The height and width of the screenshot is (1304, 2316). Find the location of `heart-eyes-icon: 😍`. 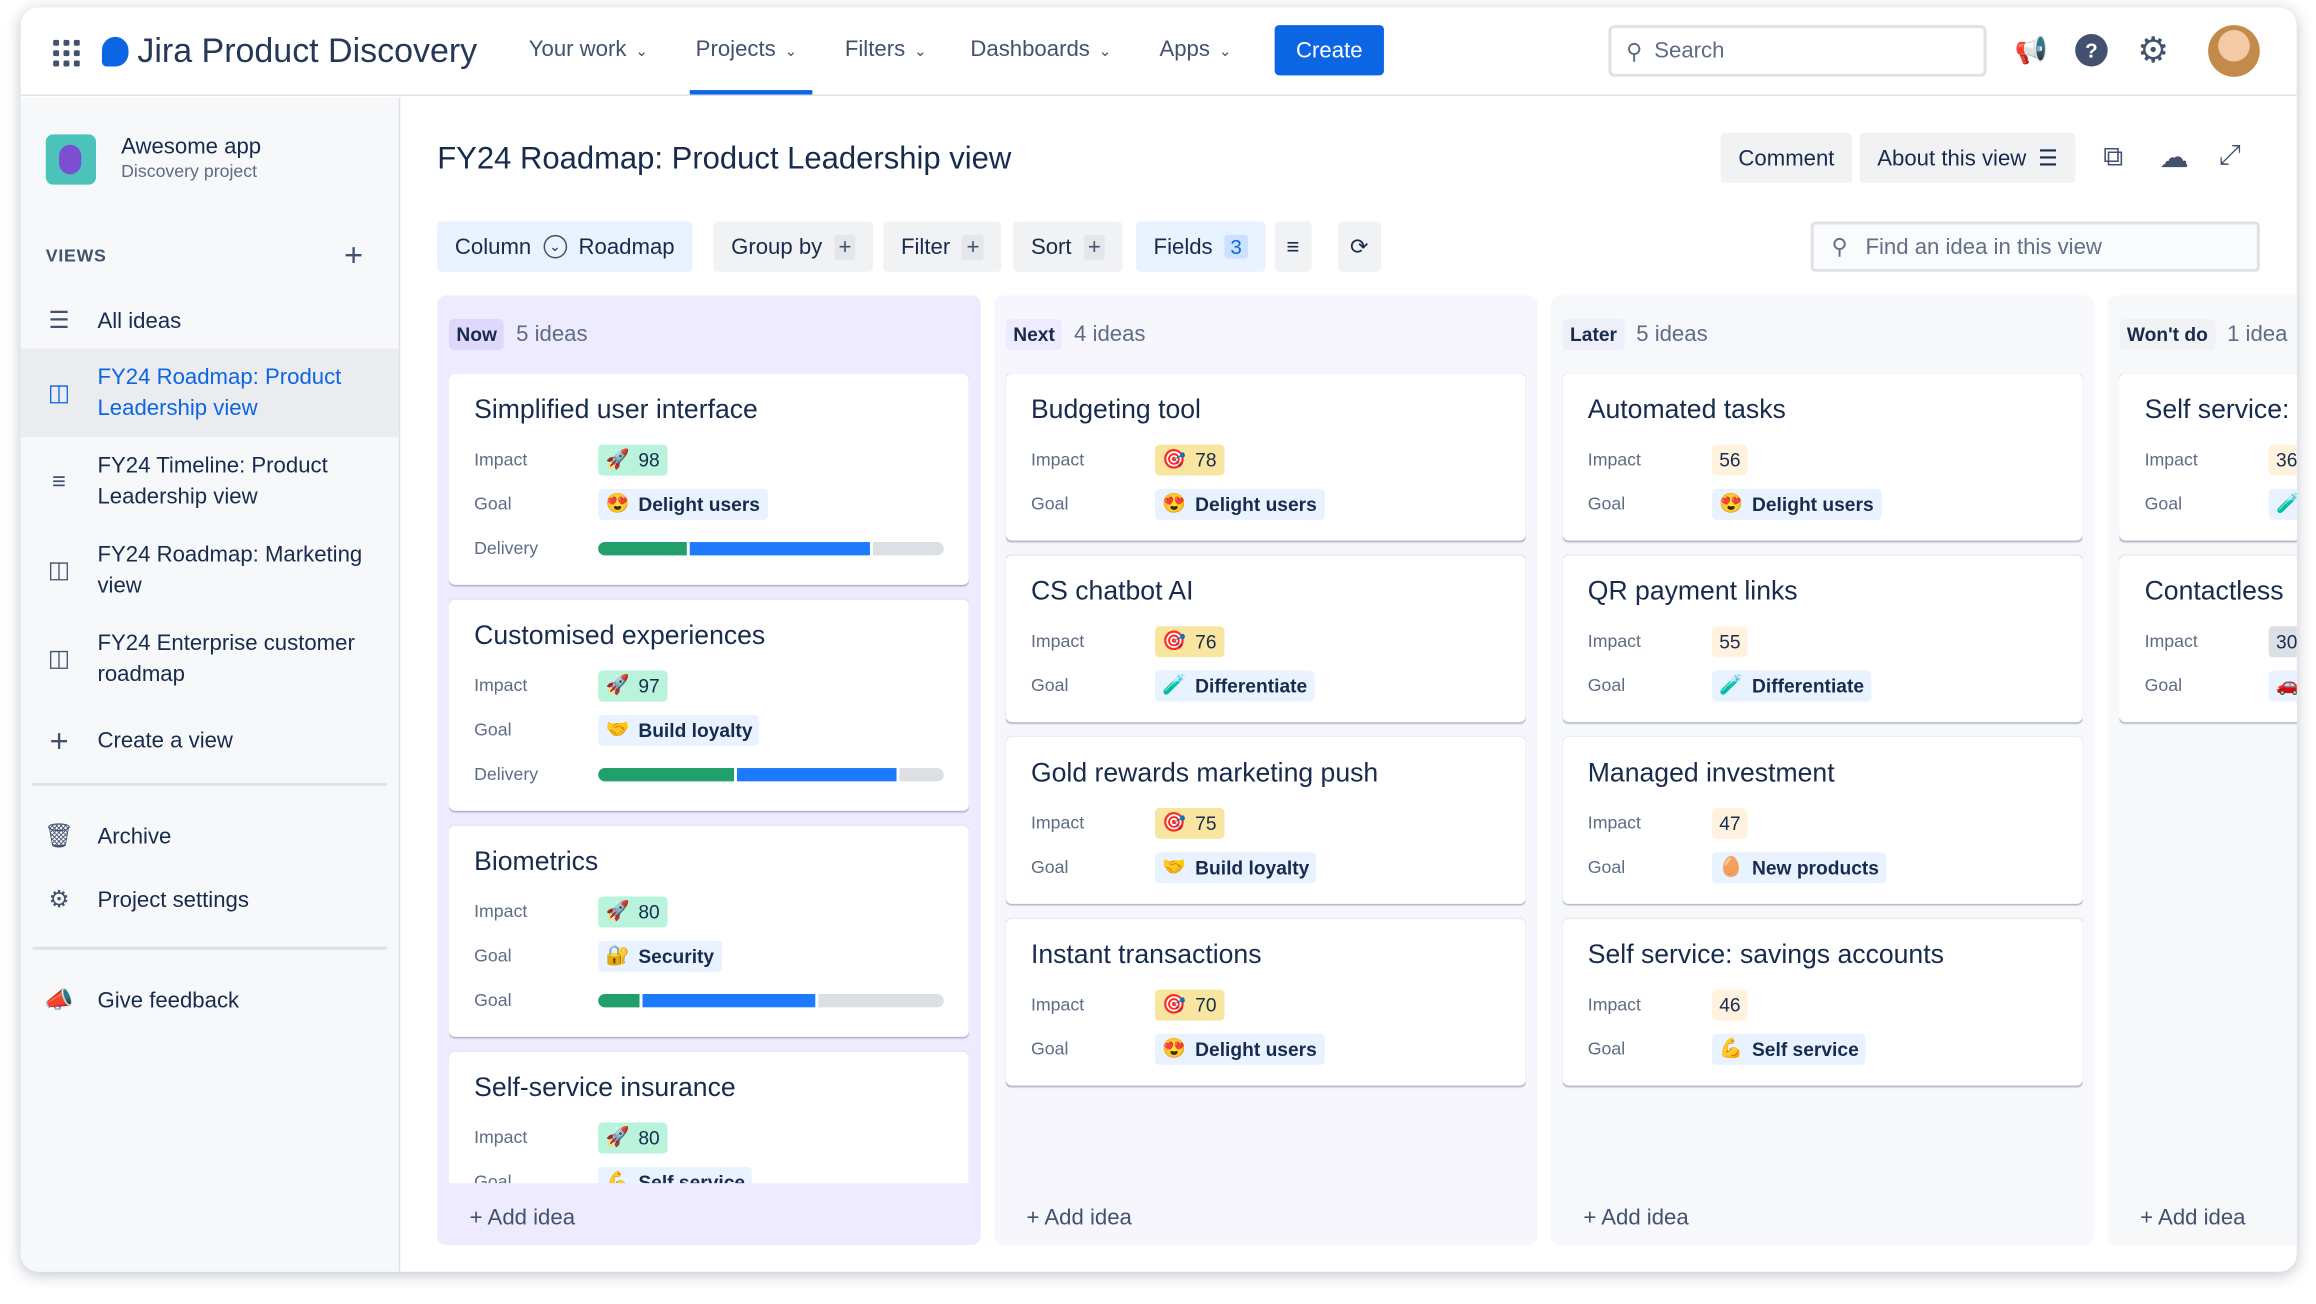

heart-eyes-icon: 😍 is located at coordinates (1174, 1048).